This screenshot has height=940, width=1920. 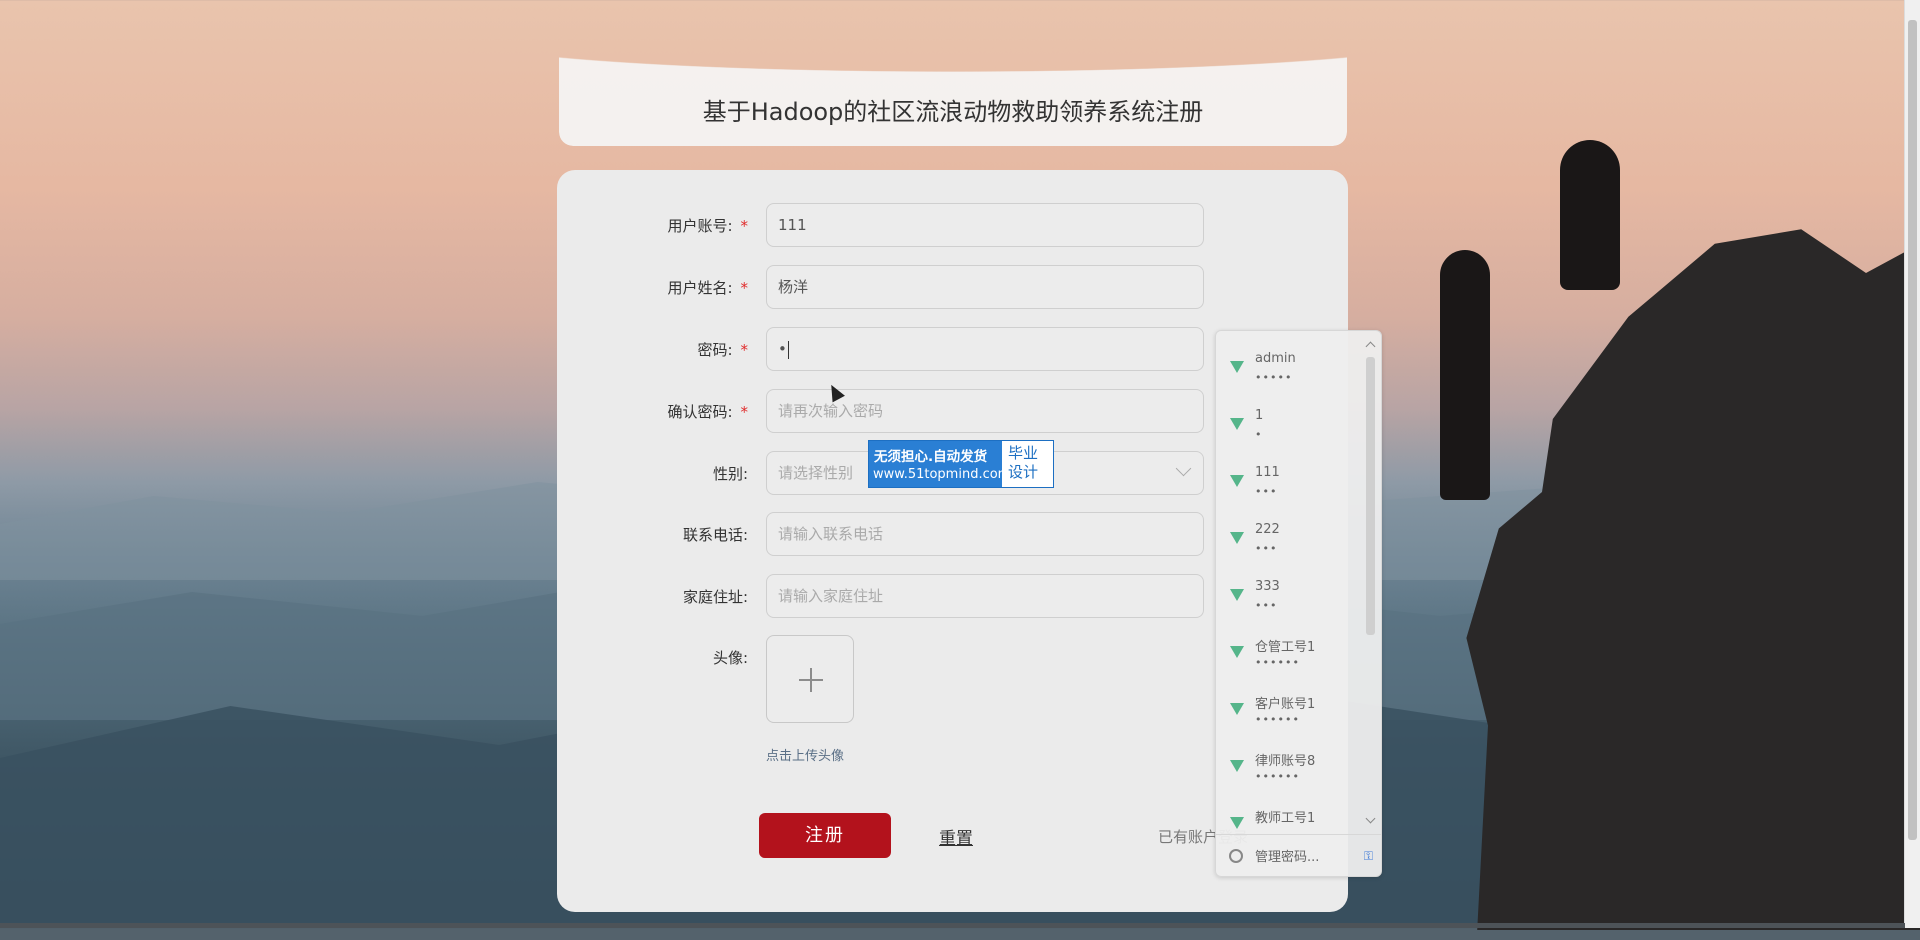 What do you see at coordinates (1275, 358) in the screenshot?
I see `saved-username: admin` at bounding box center [1275, 358].